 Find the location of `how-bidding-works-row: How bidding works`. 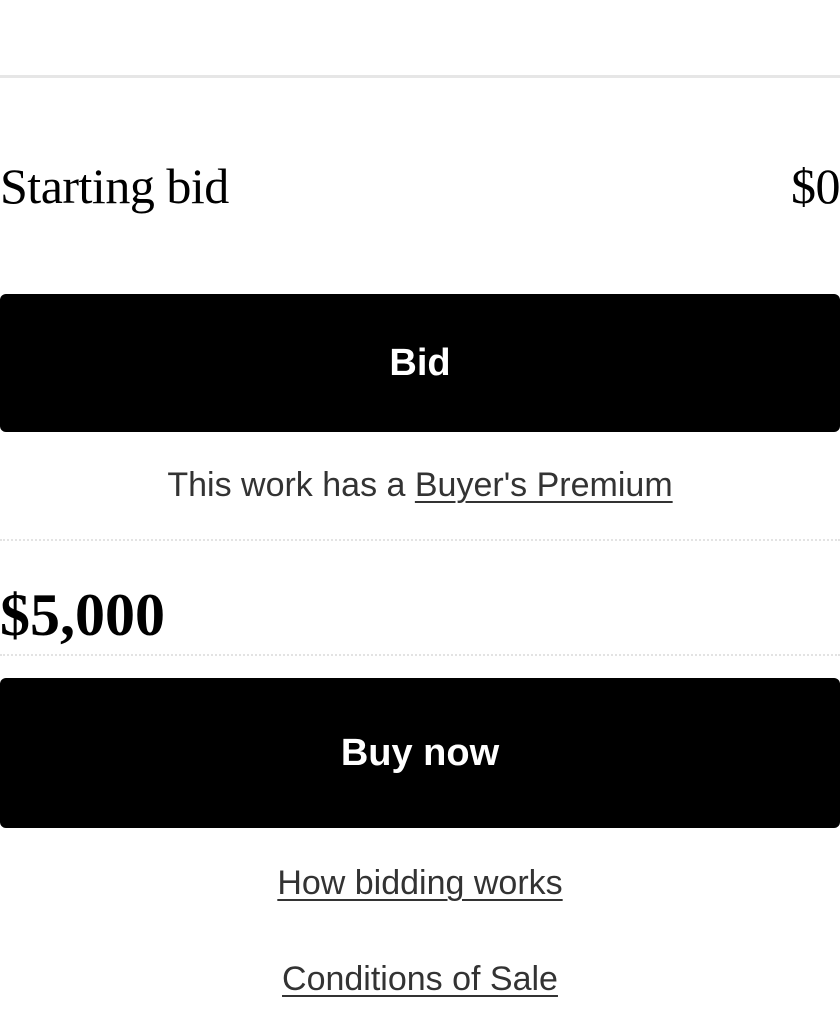

how-bidding-works-row: How bidding works is located at coordinates (420, 883).